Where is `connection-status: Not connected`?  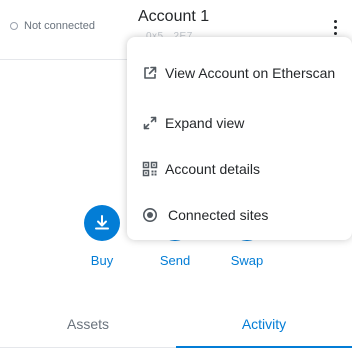 connection-status: Not connected is located at coordinates (52, 26).